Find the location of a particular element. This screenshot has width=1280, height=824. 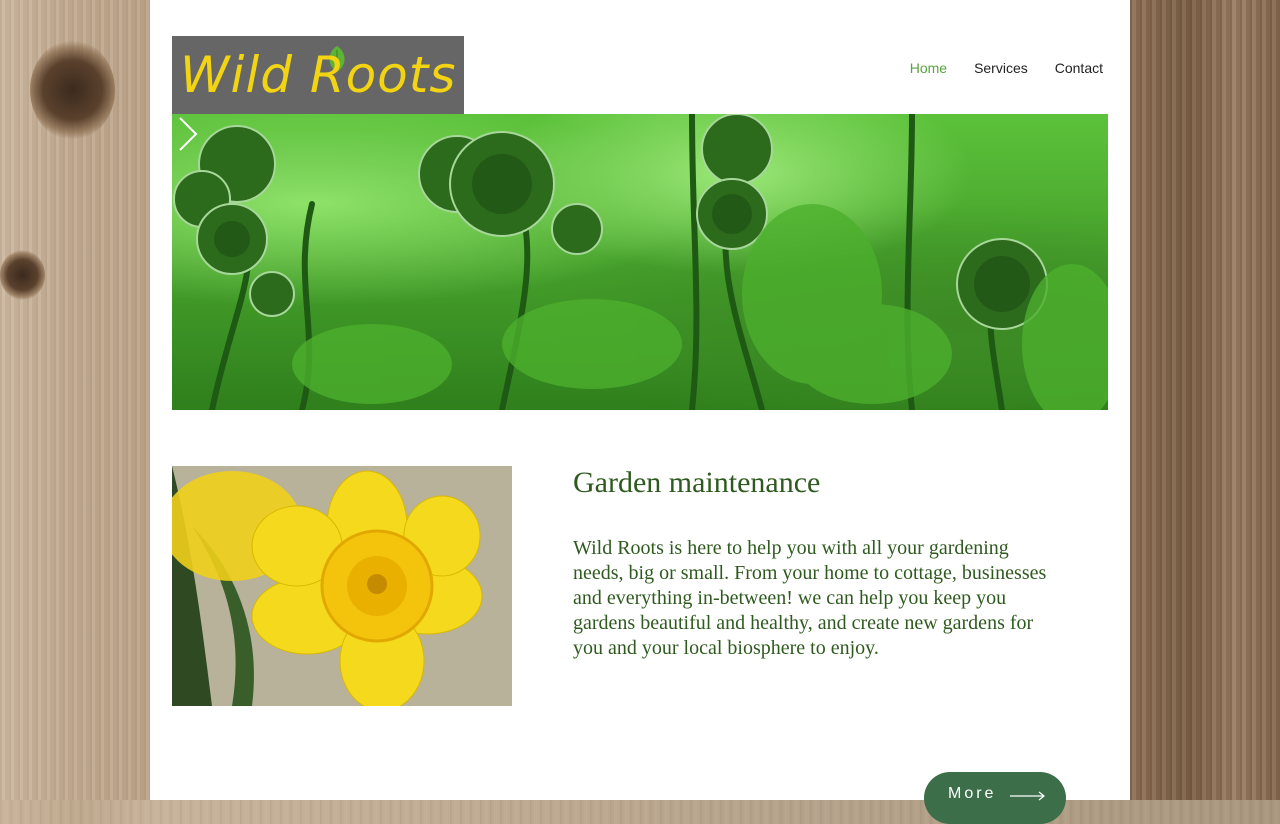

section-title: Garden maintenance is located at coordinates (697, 482).